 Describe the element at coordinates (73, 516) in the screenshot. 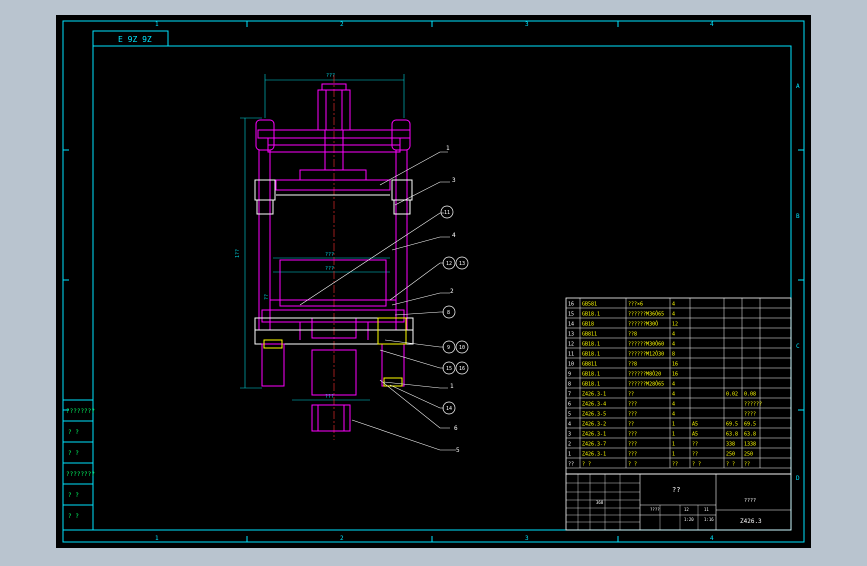

I see `stamp-cell-6: ? ?` at that location.